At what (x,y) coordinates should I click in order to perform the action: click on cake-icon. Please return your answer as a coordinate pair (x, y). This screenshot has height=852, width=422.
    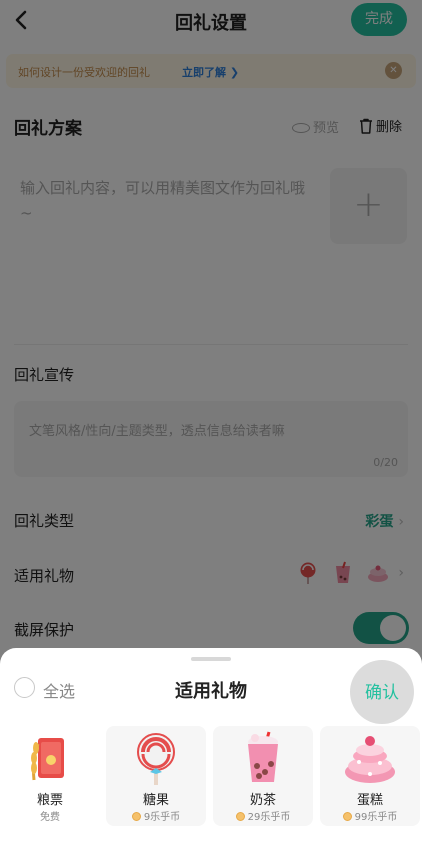
    Looking at the image, I should click on (370, 758).